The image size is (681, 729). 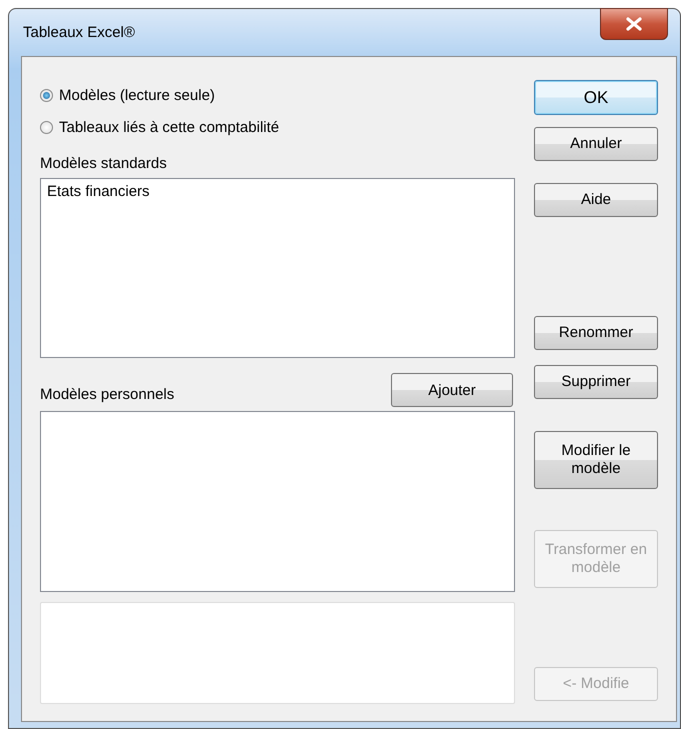 I want to click on dialog-button: Modifier le modèle, so click(x=596, y=460).